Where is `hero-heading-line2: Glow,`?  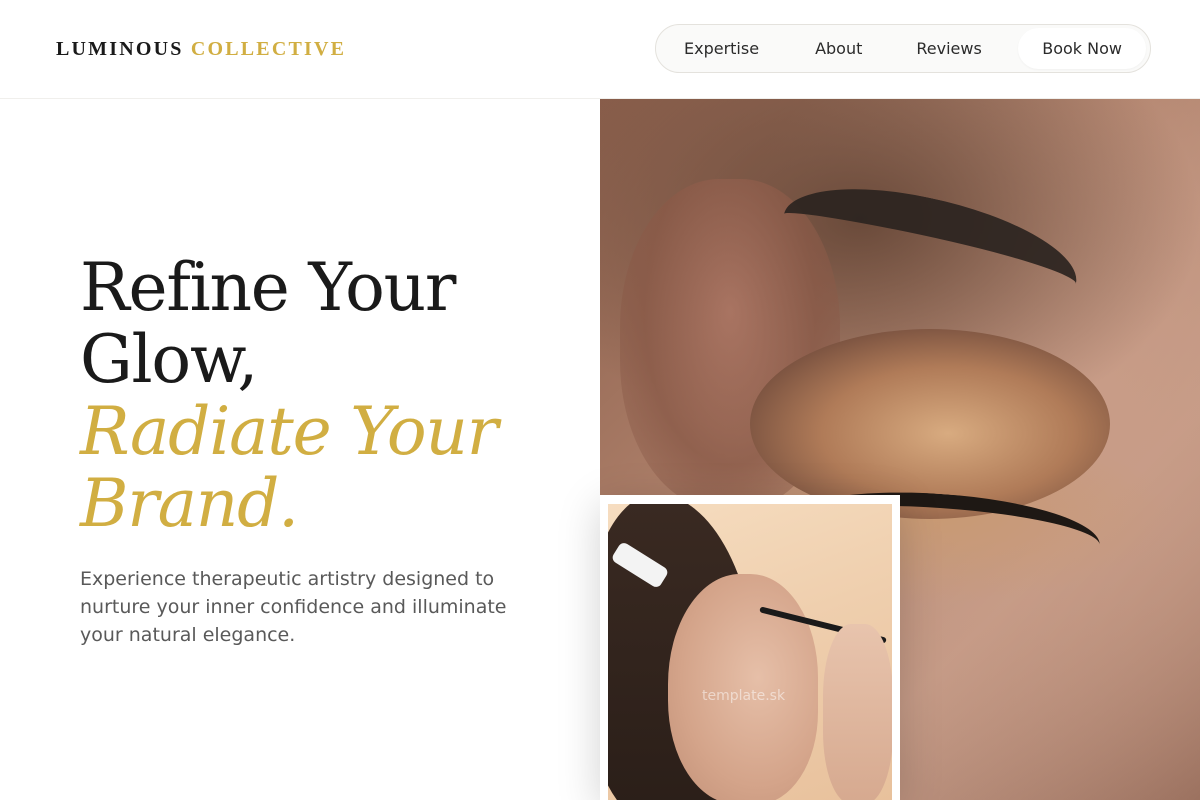 hero-heading-line2: Glow, is located at coordinates (169, 359).